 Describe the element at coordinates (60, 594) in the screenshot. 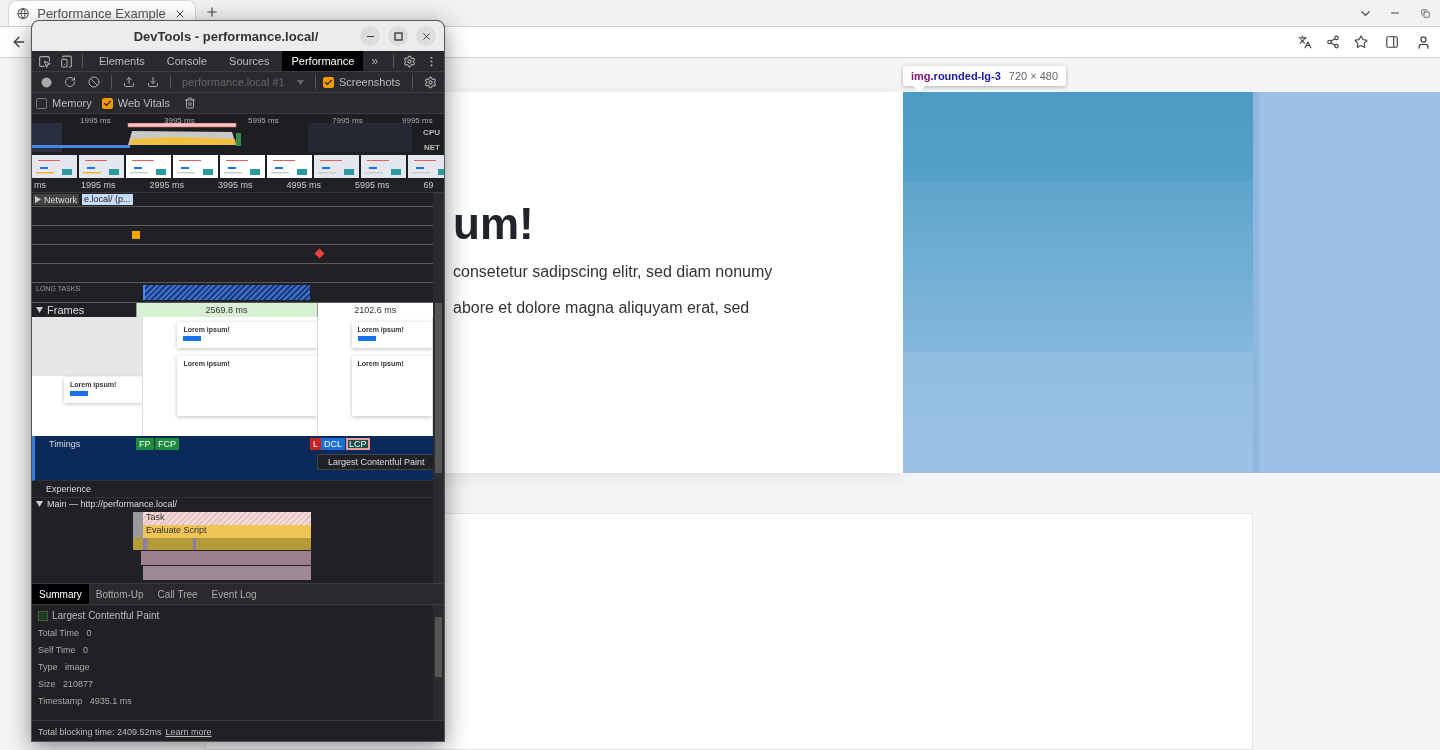

I see `panel-tab: Summary` at that location.